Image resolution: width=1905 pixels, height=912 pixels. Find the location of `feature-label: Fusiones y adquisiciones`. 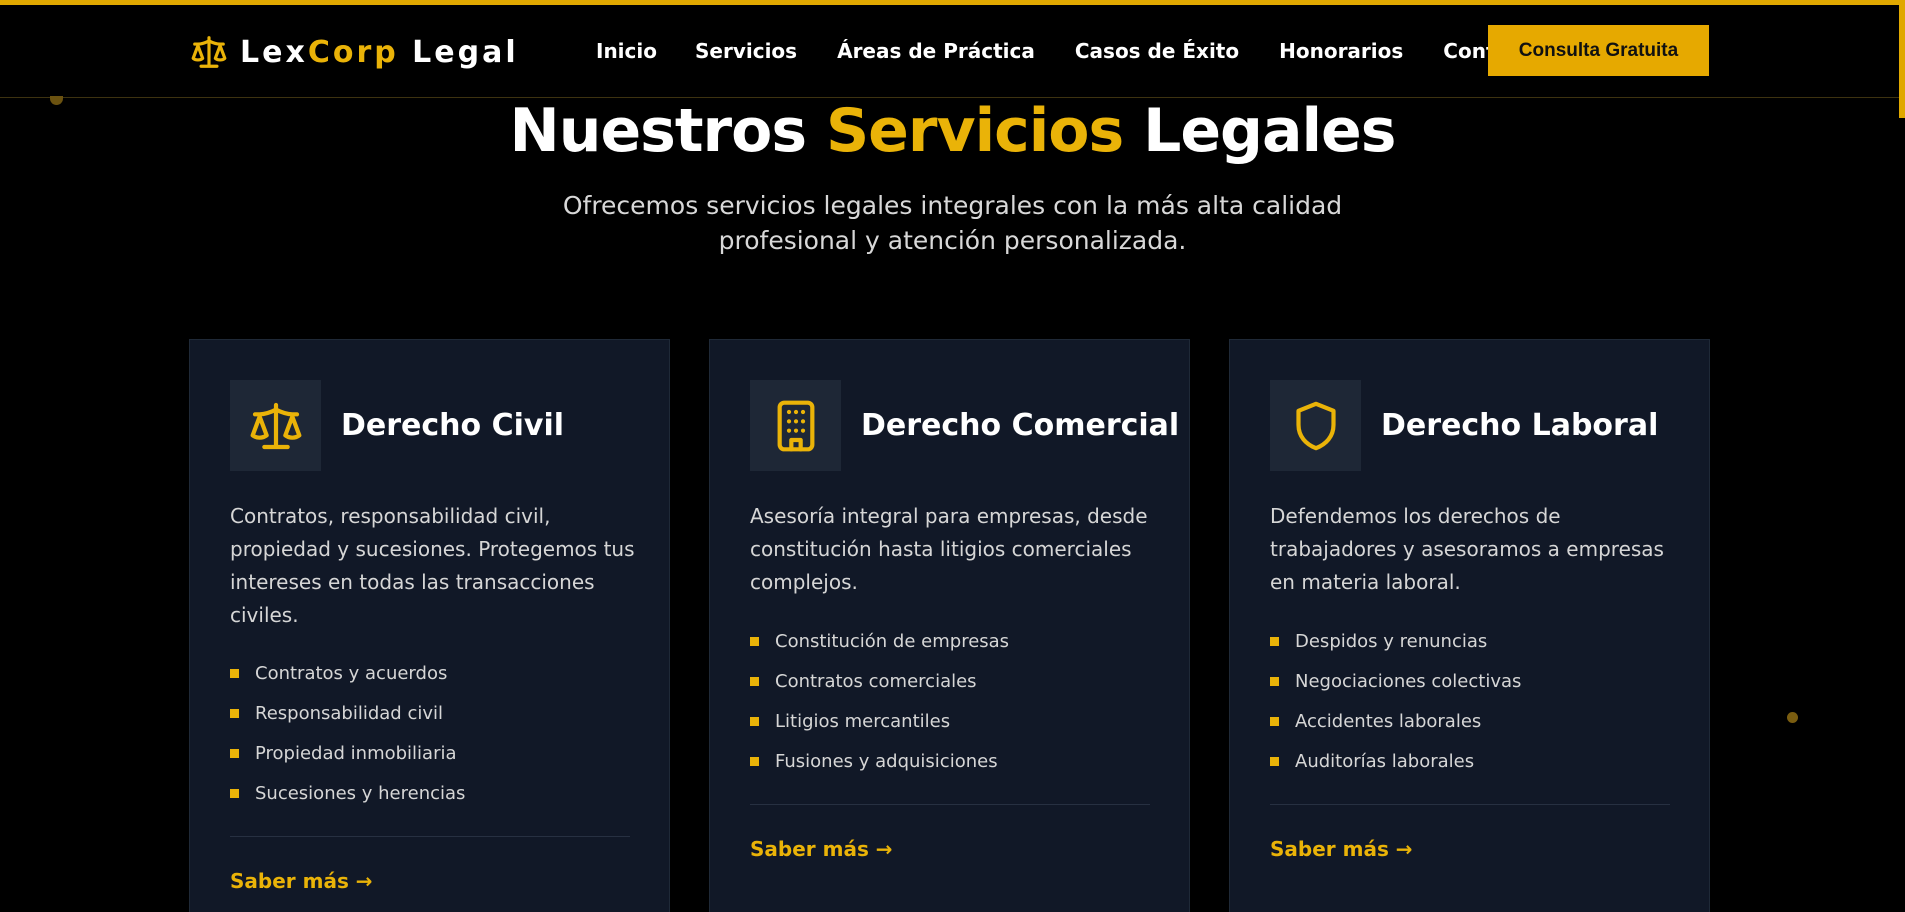

feature-label: Fusiones y adquisiciones is located at coordinates (886, 761).